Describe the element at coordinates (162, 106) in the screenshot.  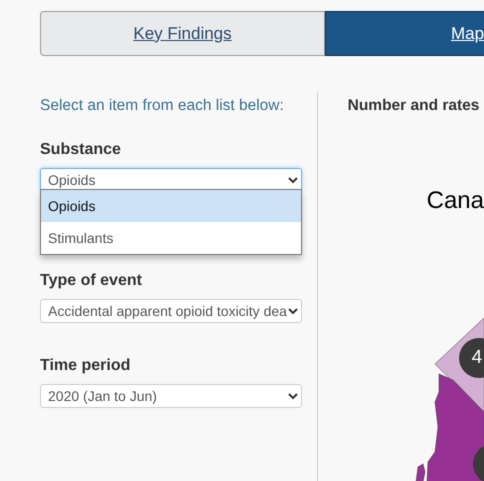
I see `instructions: Select an item from each list below:` at that location.